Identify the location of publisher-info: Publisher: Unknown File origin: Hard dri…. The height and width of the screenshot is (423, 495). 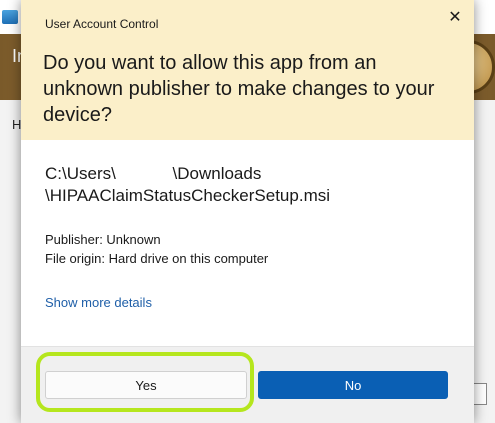
(156, 249).